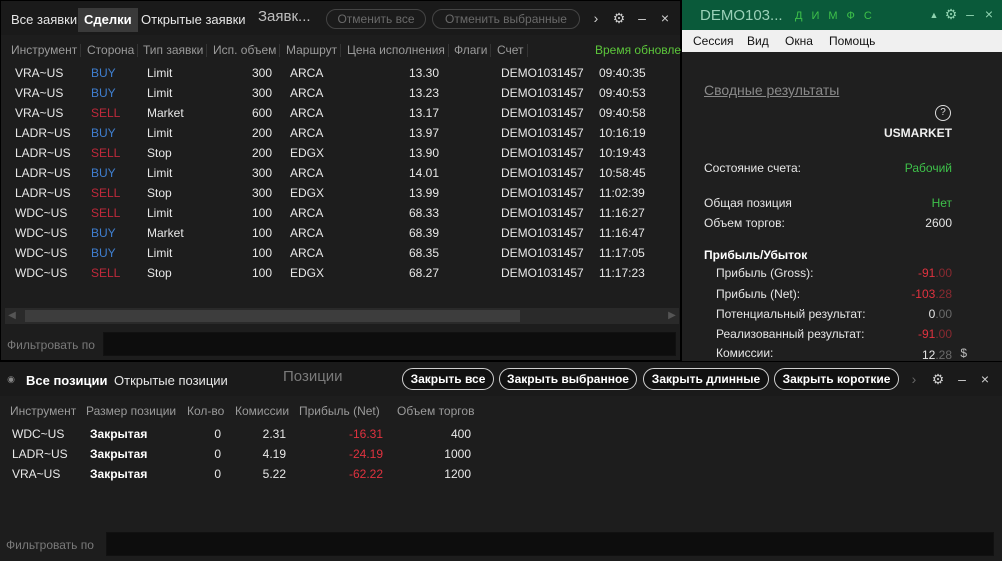  Describe the element at coordinates (568, 379) in the screenshot. I see `close-selected-button: Закрыть выбранное` at that location.